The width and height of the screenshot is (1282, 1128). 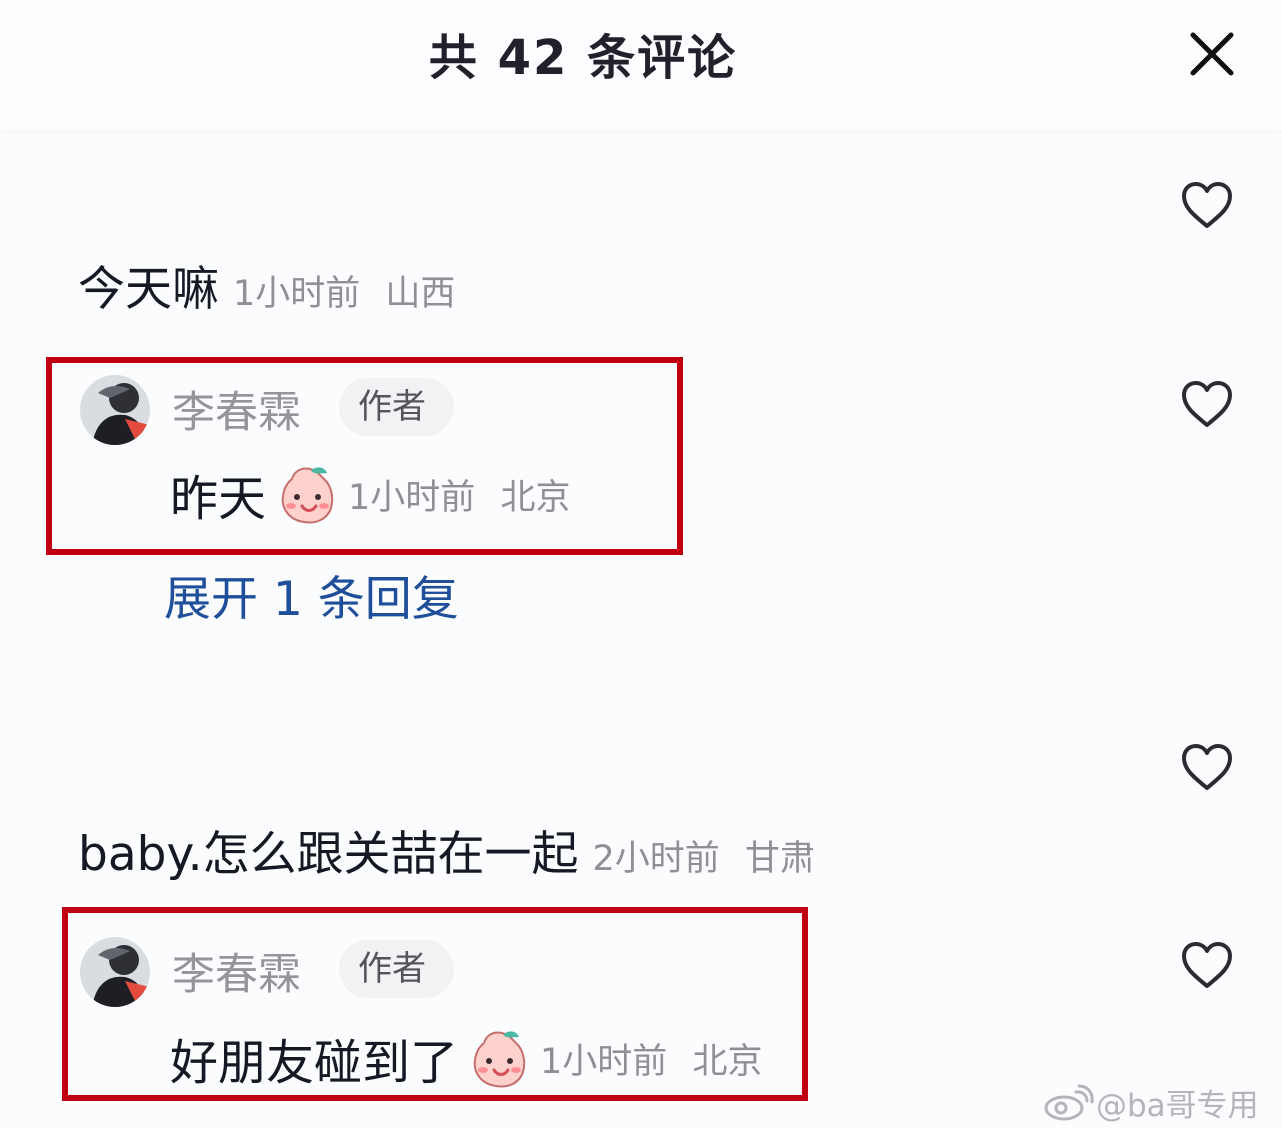 I want to click on comment-item: baby.怎么跟关喆在一起 2小时前 甘肃, so click(x=446, y=849).